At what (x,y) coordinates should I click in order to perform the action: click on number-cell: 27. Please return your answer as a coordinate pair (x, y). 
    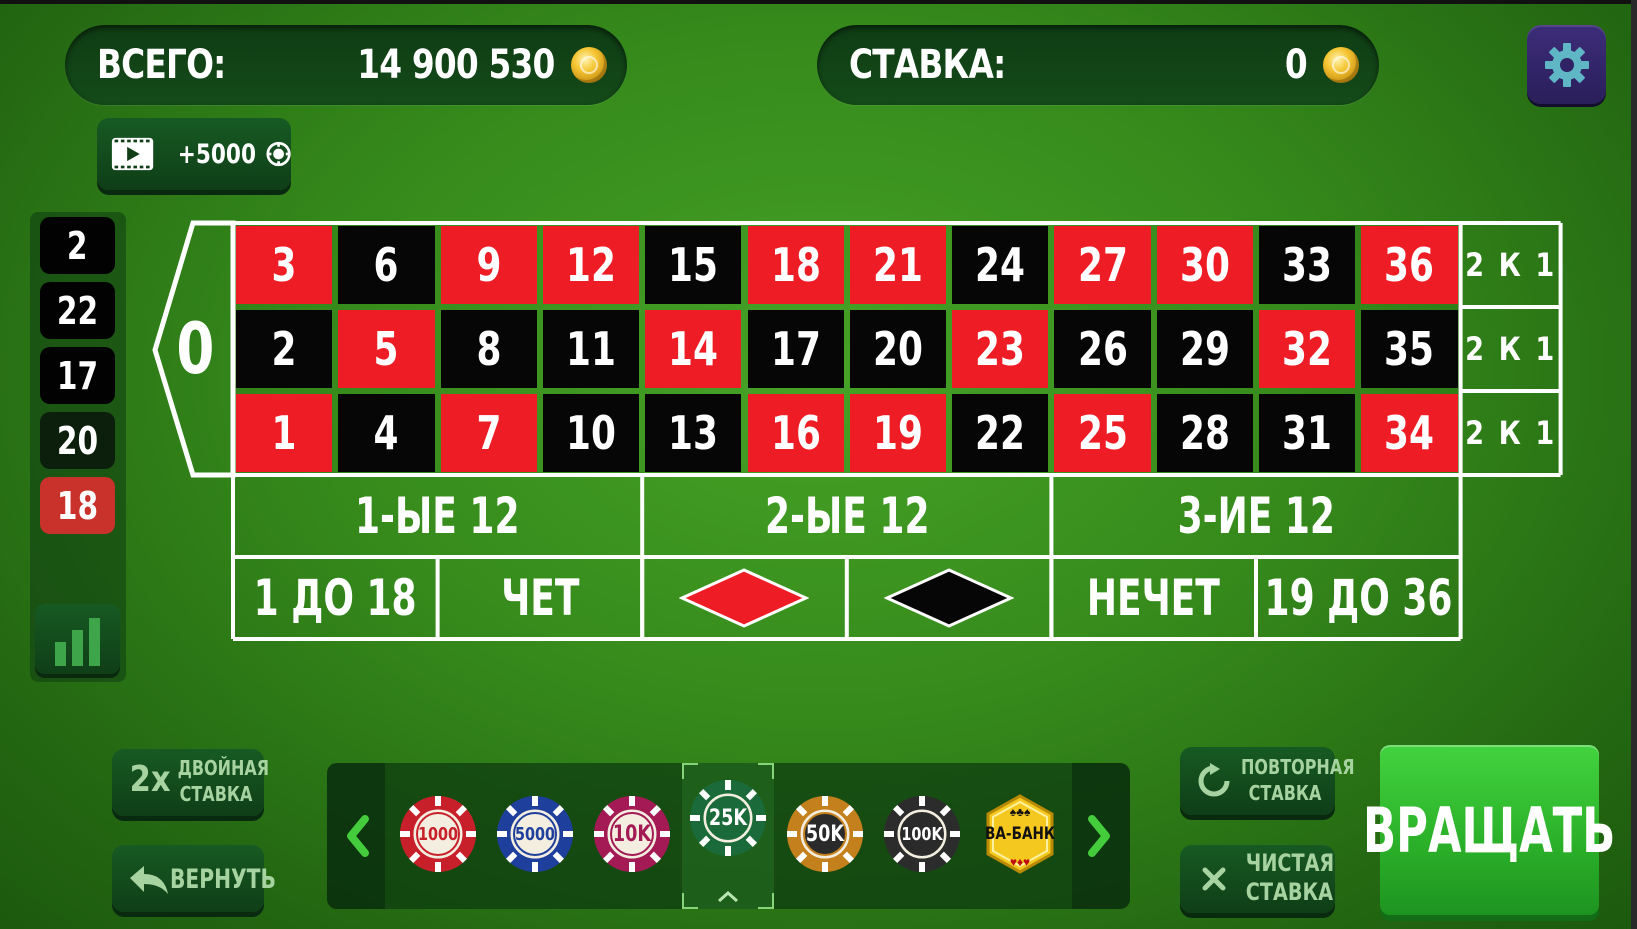
    Looking at the image, I should click on (1102, 265).